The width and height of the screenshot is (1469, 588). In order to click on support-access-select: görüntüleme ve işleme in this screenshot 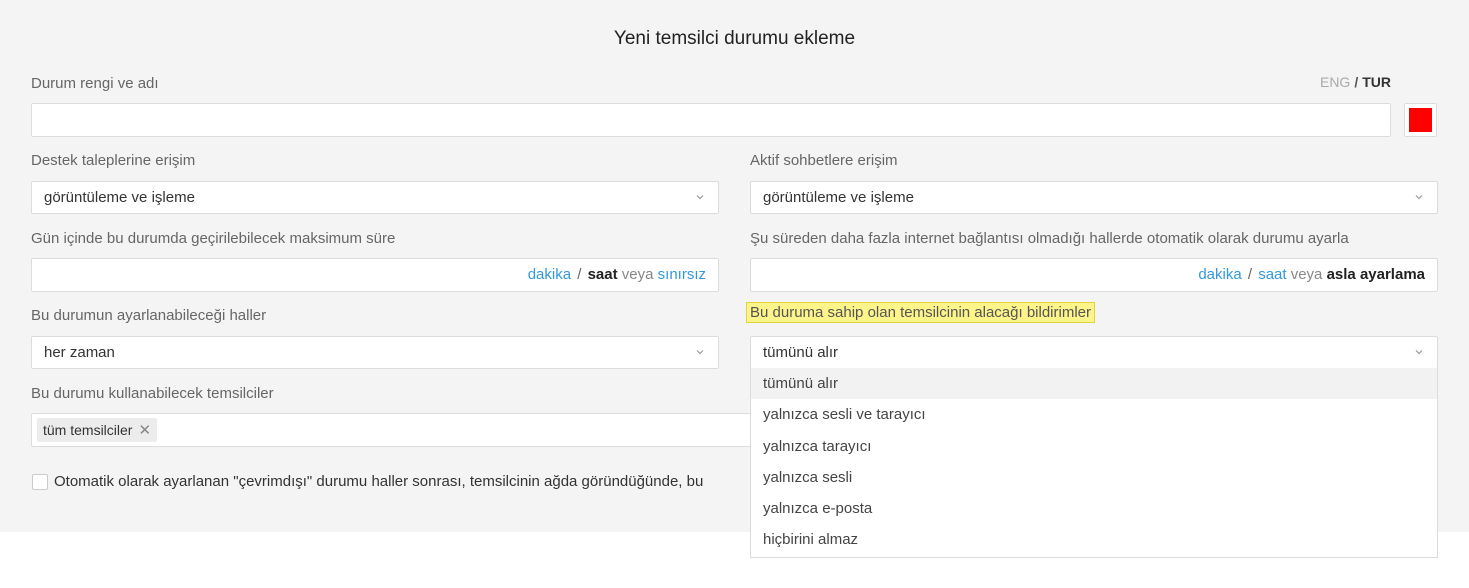, I will do `click(375, 197)`.